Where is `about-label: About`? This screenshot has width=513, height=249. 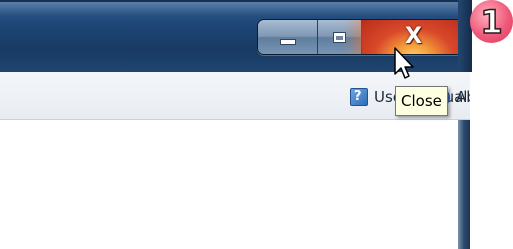 about-label: About is located at coordinates (463, 97).